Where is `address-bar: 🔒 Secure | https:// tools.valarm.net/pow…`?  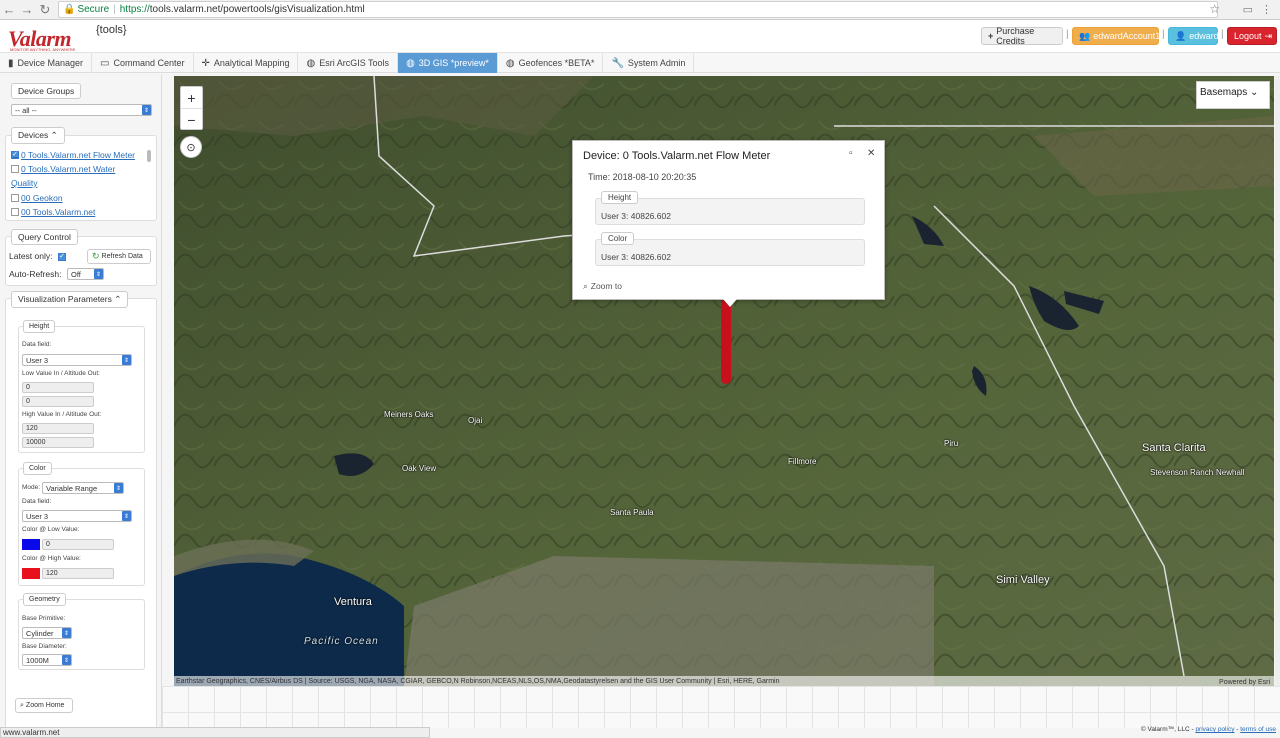 address-bar: 🔒 Secure | https:// tools.valarm.net/pow… is located at coordinates (638, 9).